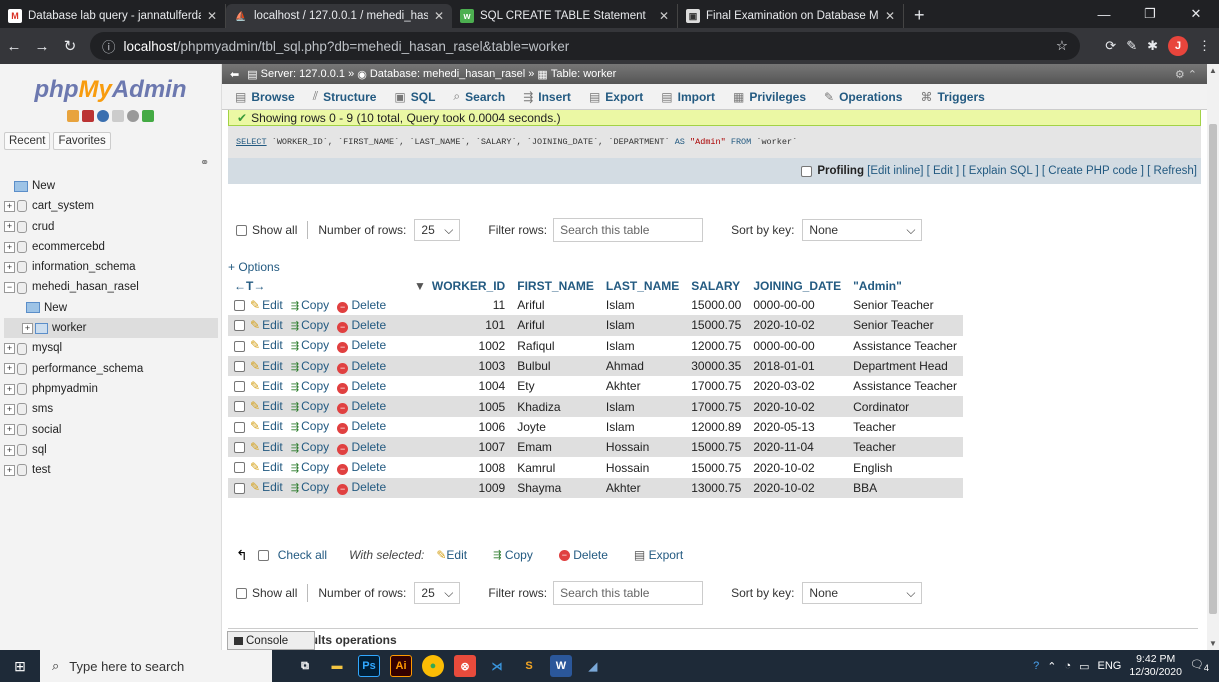  I want to click on back-icon: ←, so click(14, 46).